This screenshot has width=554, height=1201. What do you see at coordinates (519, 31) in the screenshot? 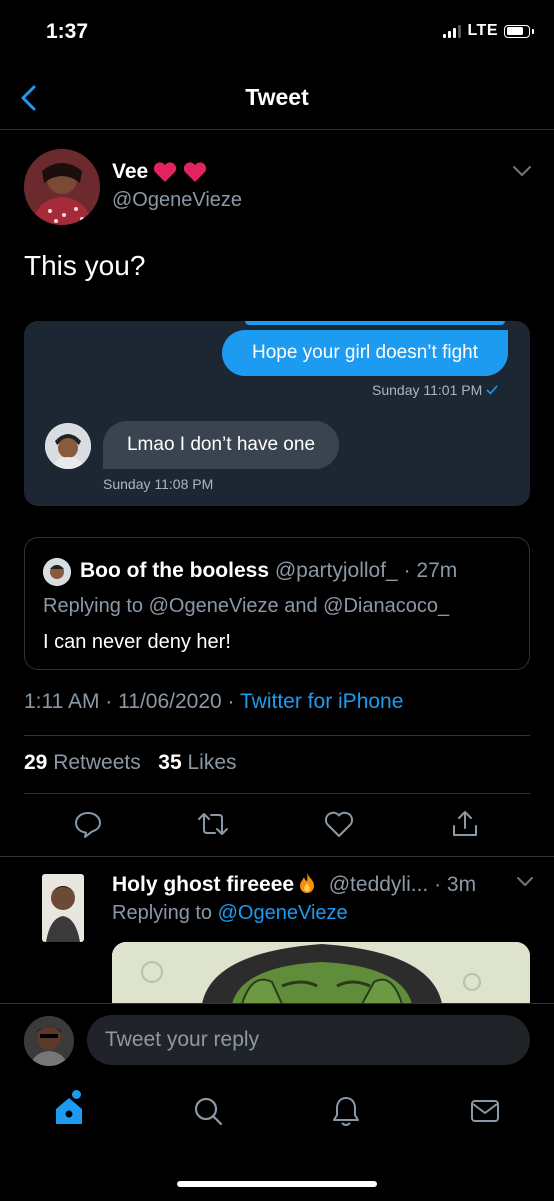
I see `battery-icon` at bounding box center [519, 31].